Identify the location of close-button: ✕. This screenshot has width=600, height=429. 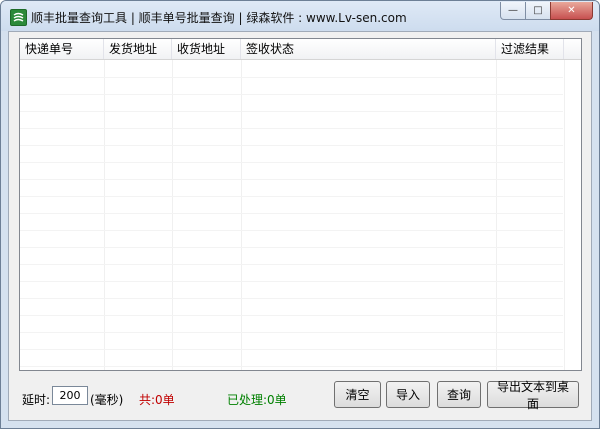
(571, 11).